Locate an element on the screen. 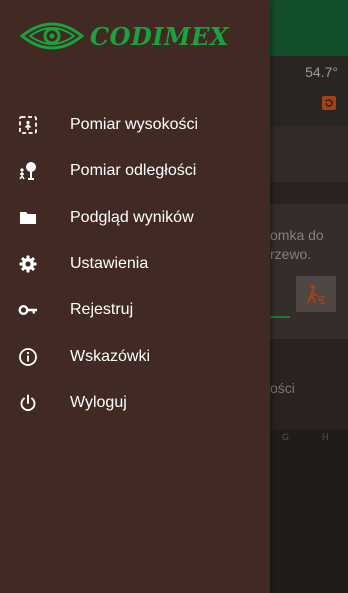  menu-item-pomiar-odleglosci: Pomiar odległości is located at coordinates (135, 171).